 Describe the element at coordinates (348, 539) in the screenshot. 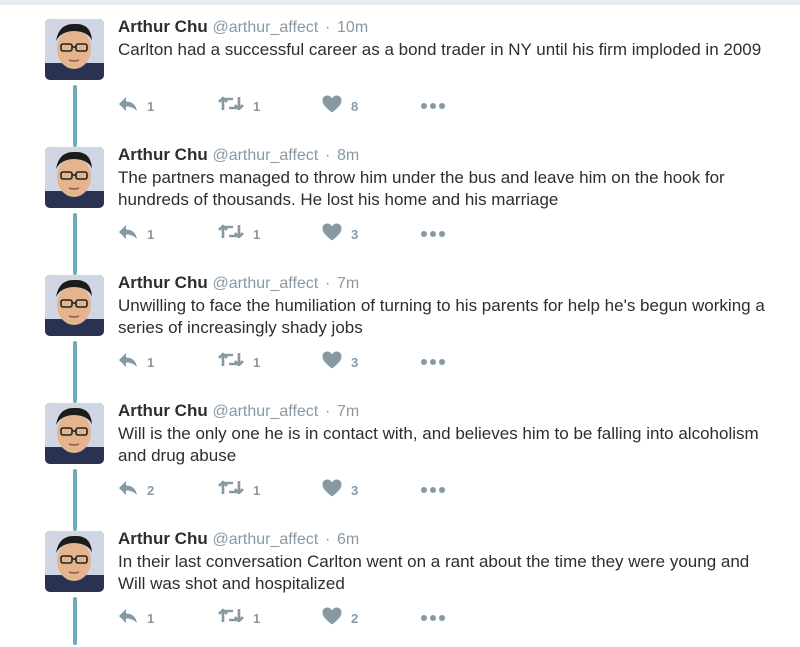

I see `tweet-timestamp: 6m` at that location.